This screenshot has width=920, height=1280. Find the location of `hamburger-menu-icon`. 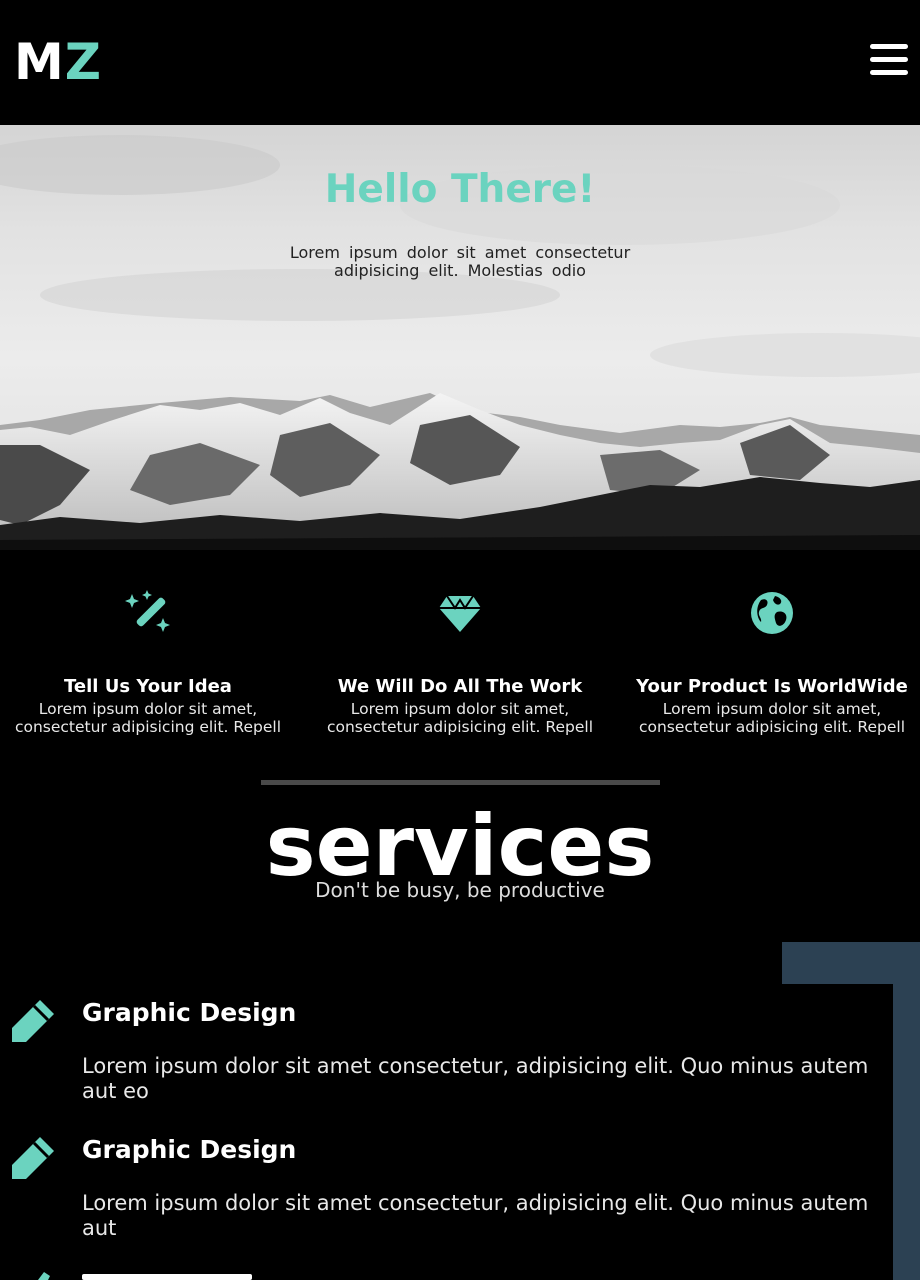

hamburger-menu-icon is located at coordinates (889, 60).